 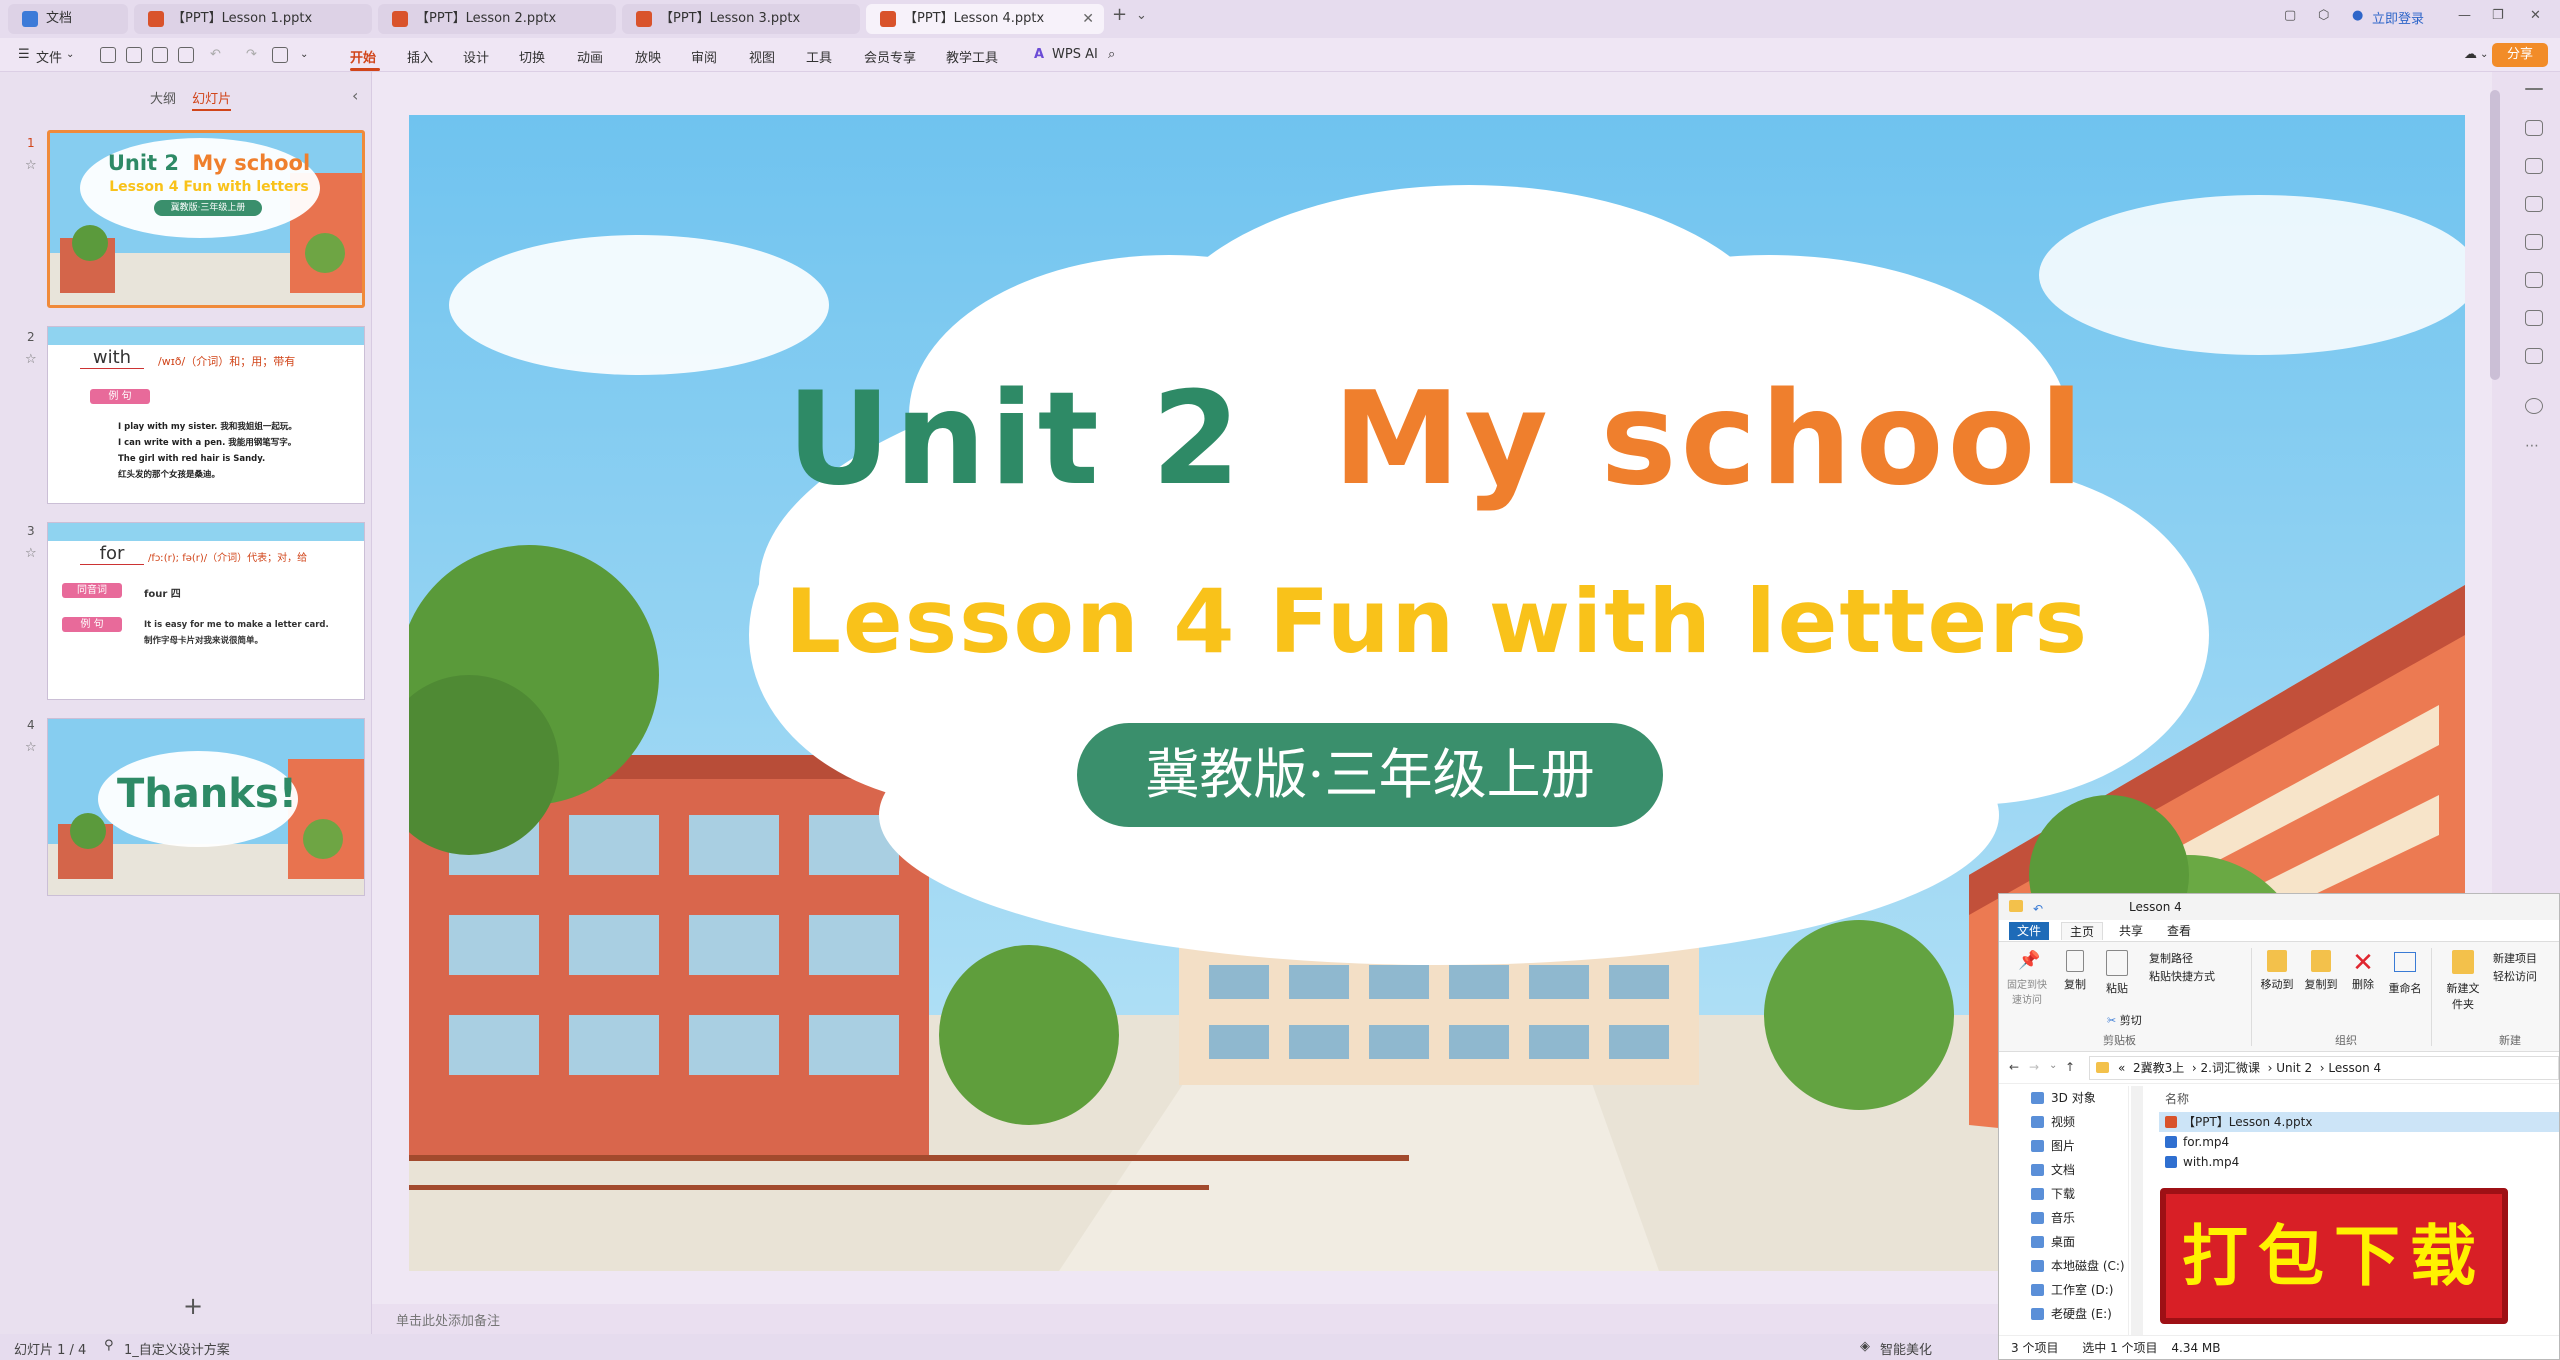 I want to click on slide-thumbnail-4: Thanks!, so click(x=206, y=807).